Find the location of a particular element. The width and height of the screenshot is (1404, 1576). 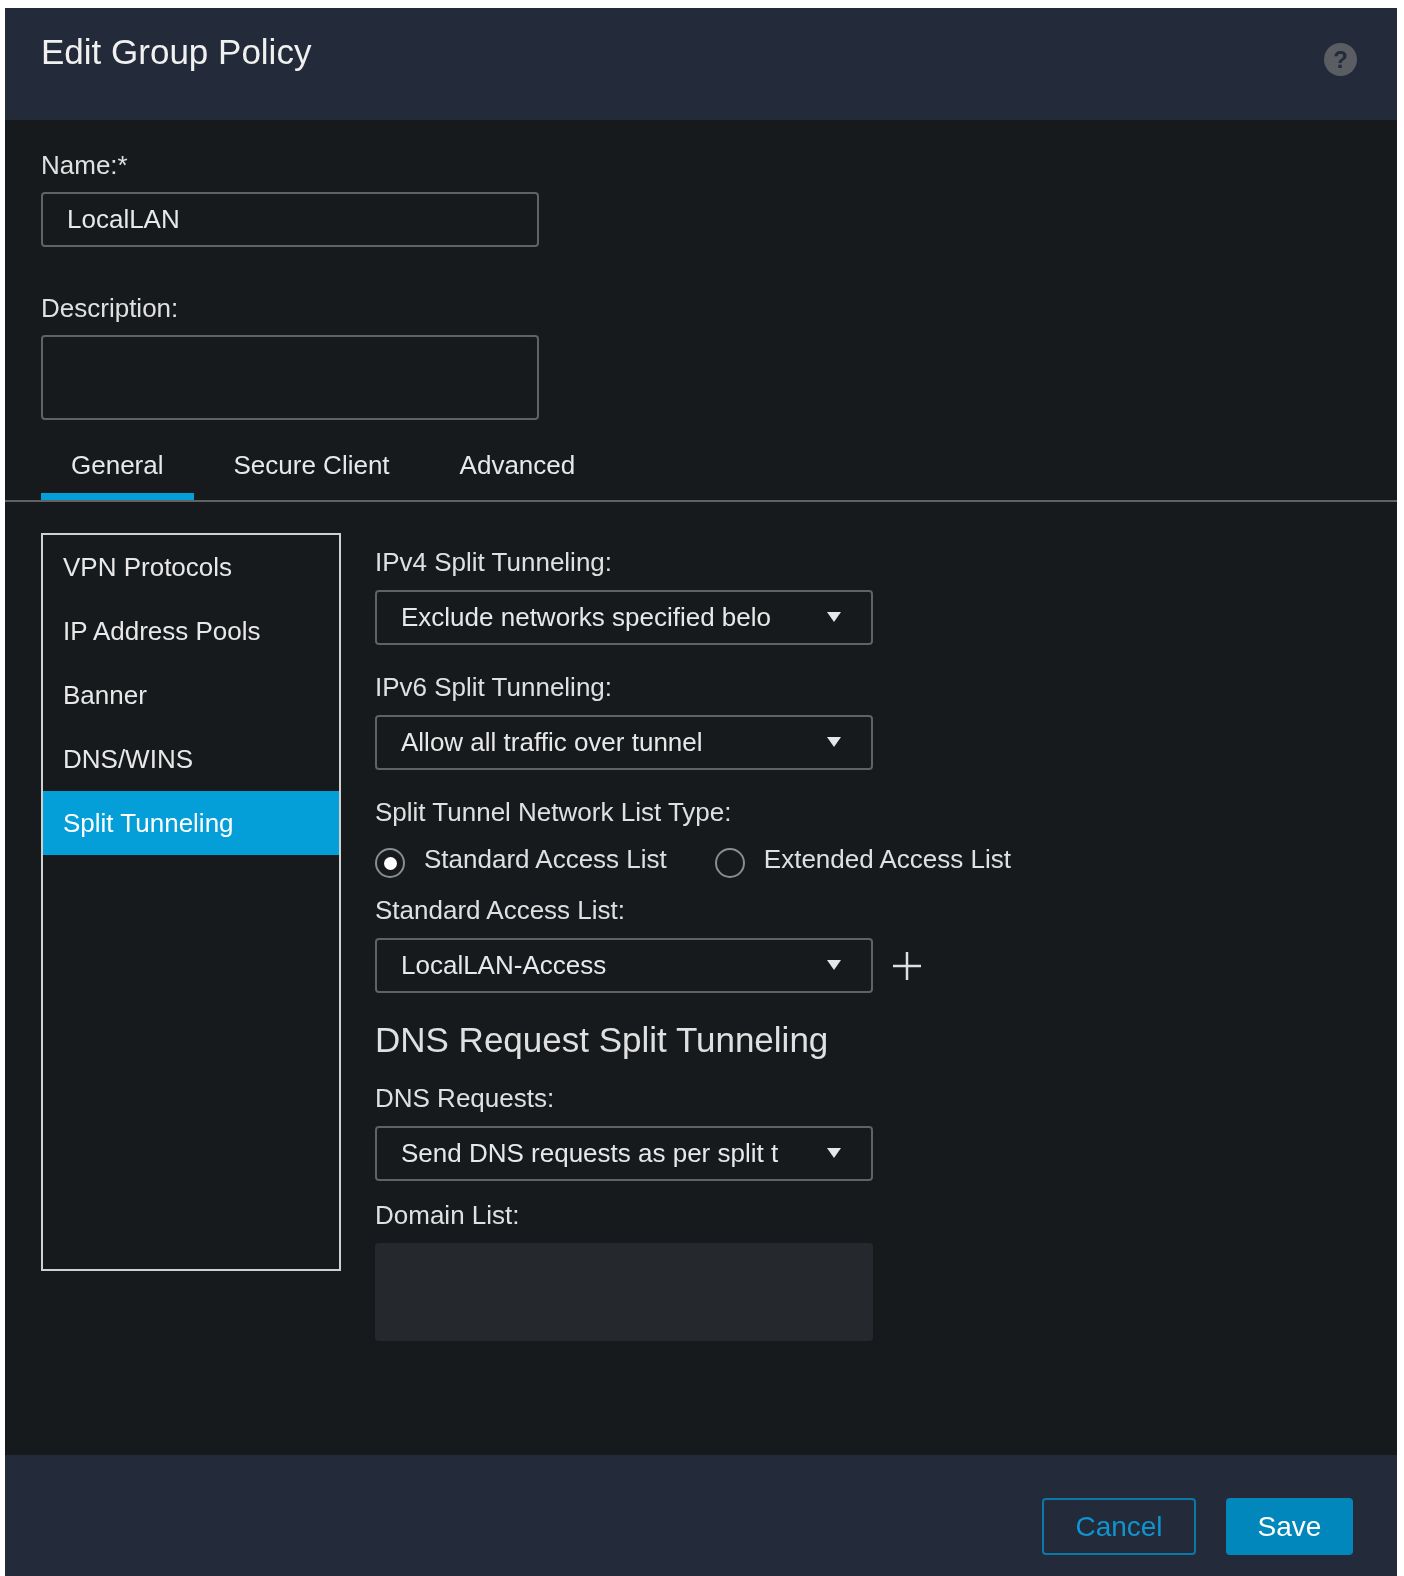

tab: Secure Client is located at coordinates (311, 463).